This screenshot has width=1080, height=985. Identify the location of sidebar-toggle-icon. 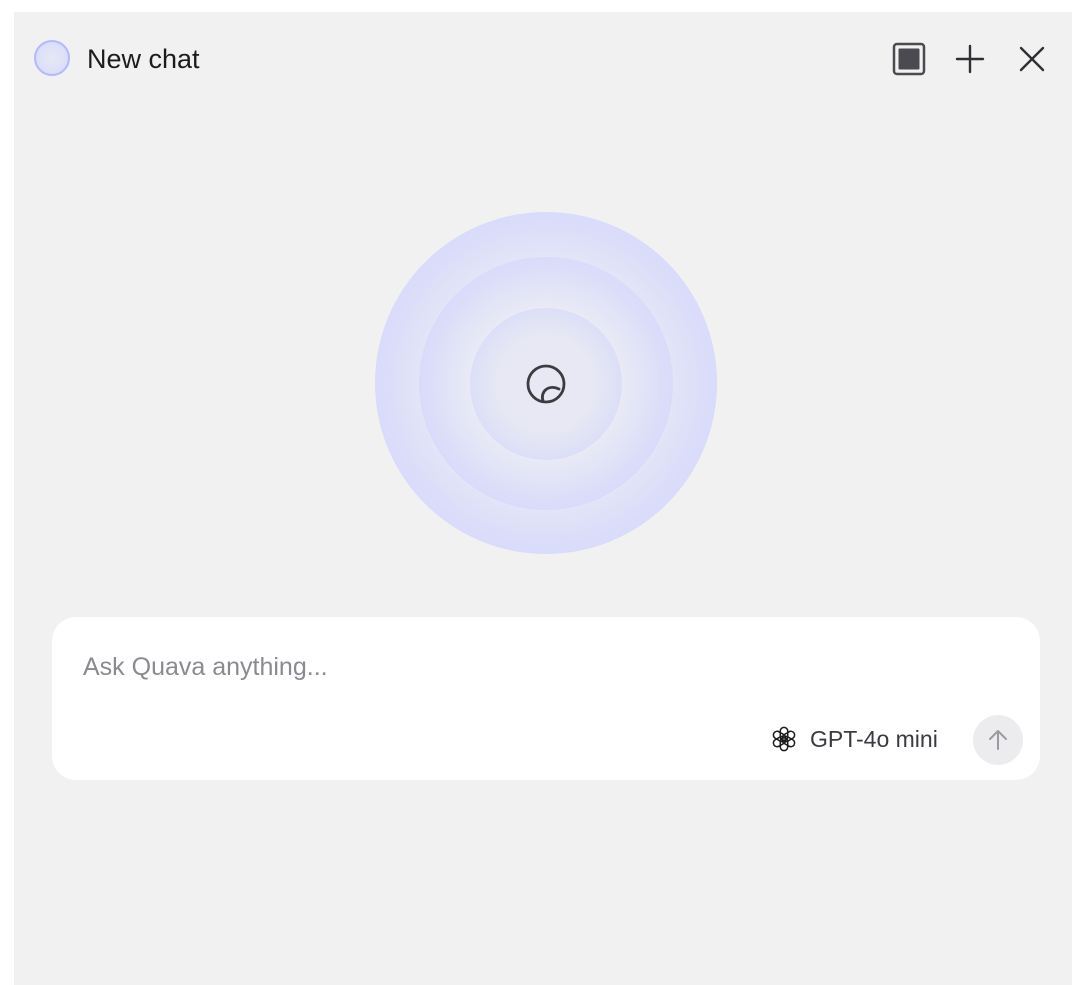
(909, 59).